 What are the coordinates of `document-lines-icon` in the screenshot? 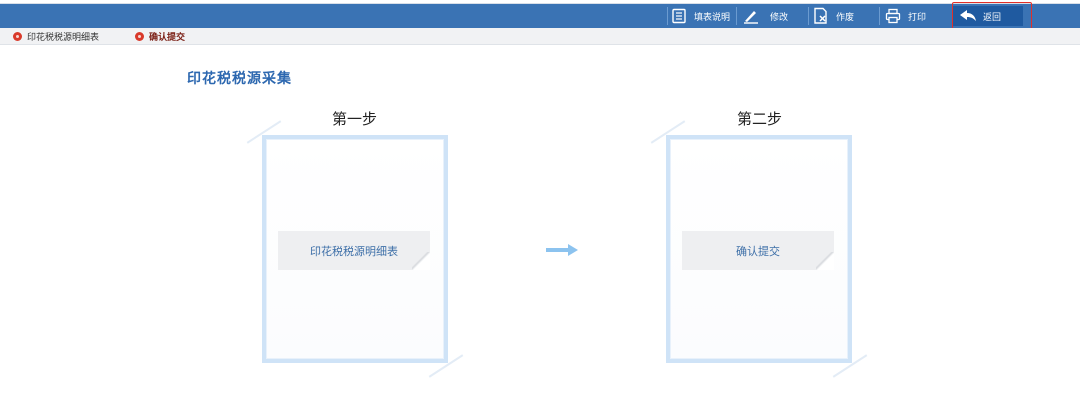 It's located at (679, 16).